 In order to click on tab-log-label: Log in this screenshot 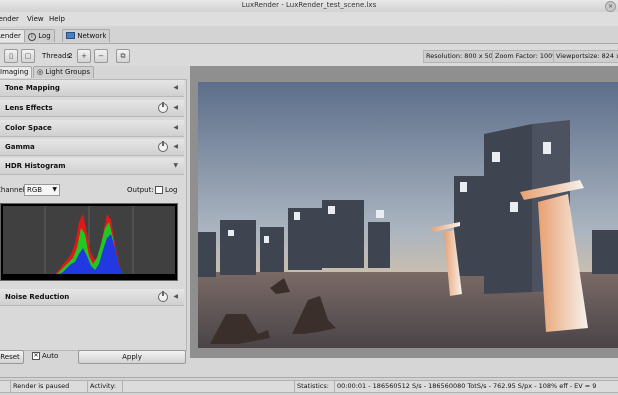, I will do `click(44, 36)`.